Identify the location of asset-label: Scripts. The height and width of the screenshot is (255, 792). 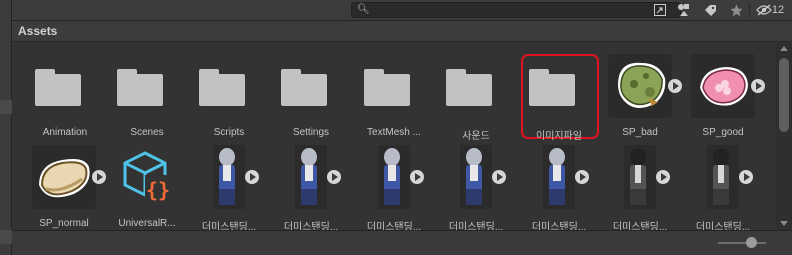
(229, 132).